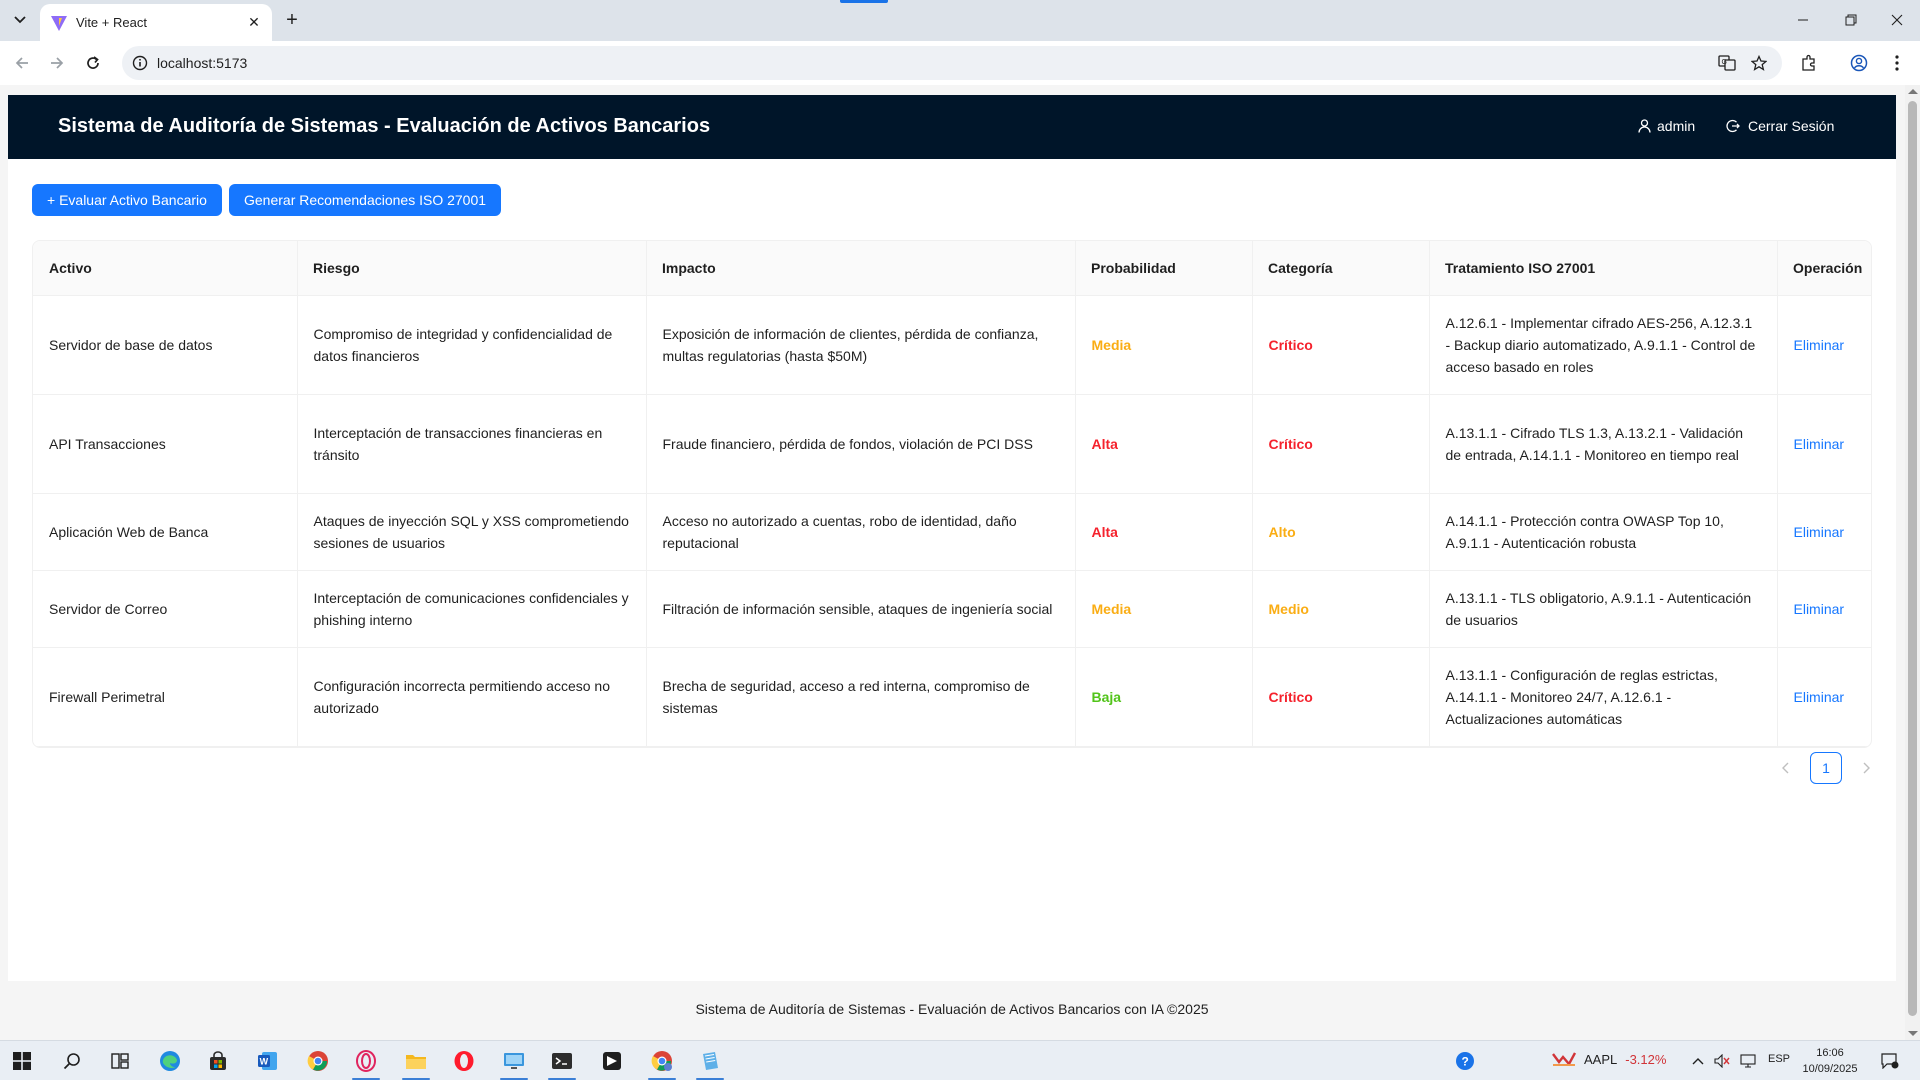  I want to click on notepad-icon, so click(710, 1061).